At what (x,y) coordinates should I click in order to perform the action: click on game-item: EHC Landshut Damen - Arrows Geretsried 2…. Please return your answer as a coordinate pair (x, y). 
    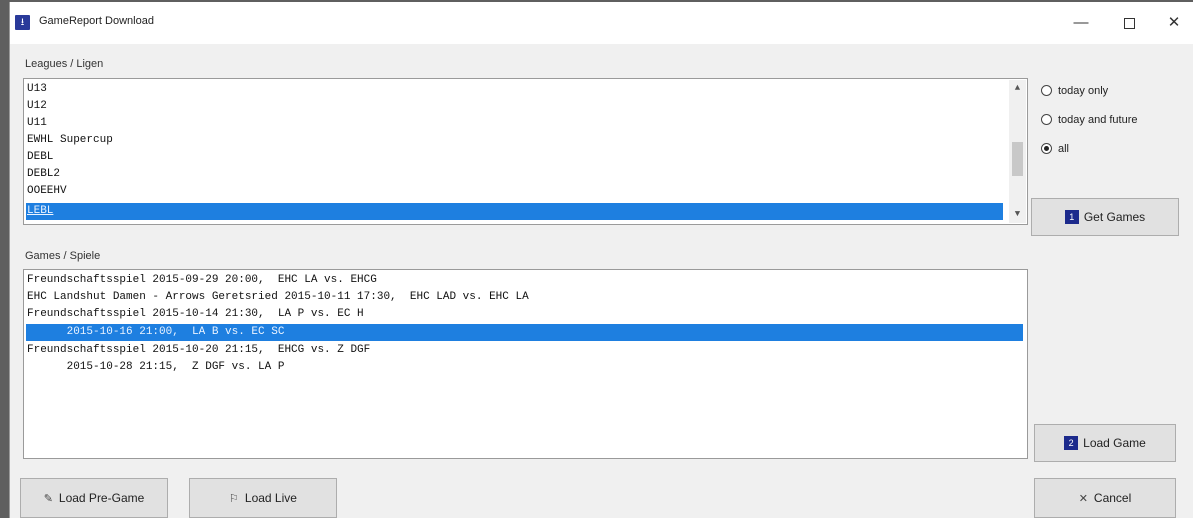
    Looking at the image, I should click on (524, 297).